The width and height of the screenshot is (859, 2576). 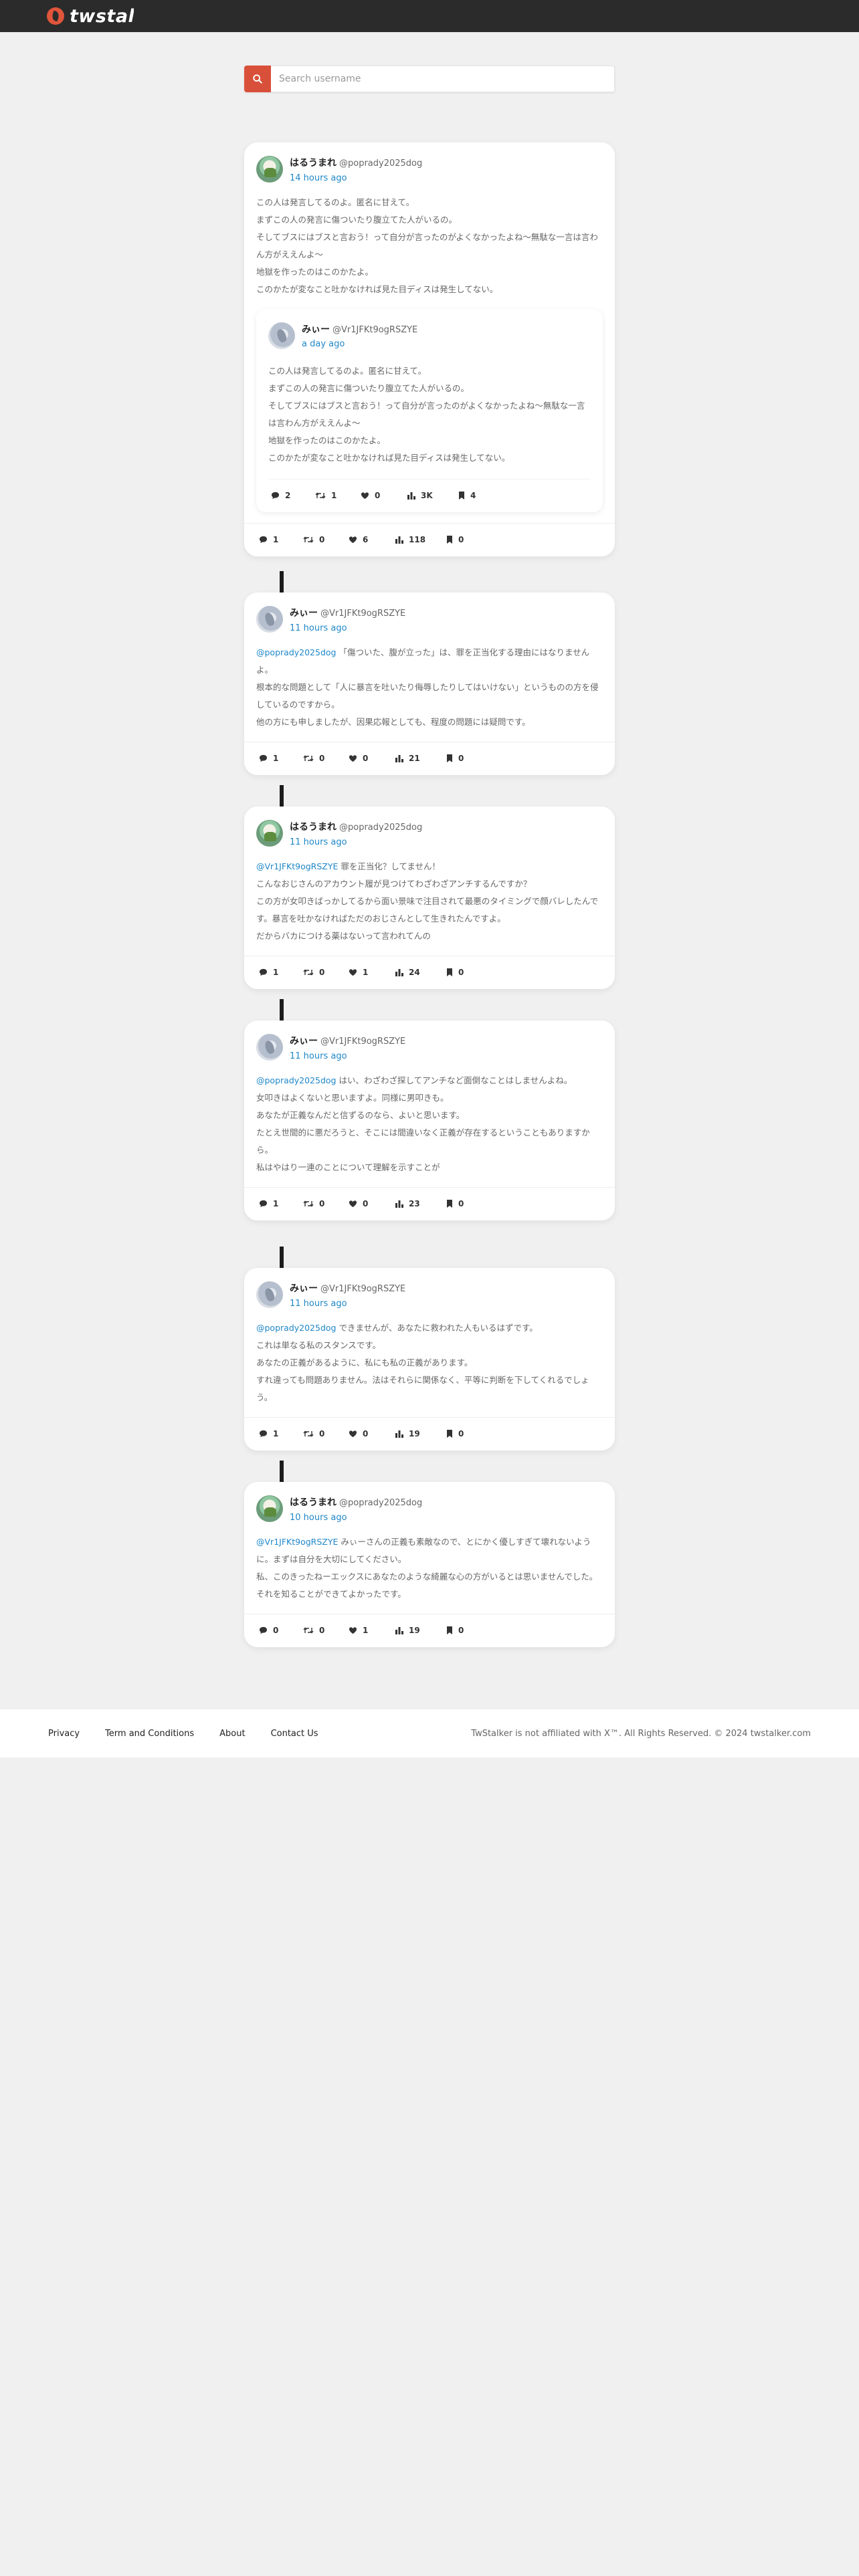 What do you see at coordinates (429, 16) in the screenshot?
I see `top-bar: twstalker` at bounding box center [429, 16].